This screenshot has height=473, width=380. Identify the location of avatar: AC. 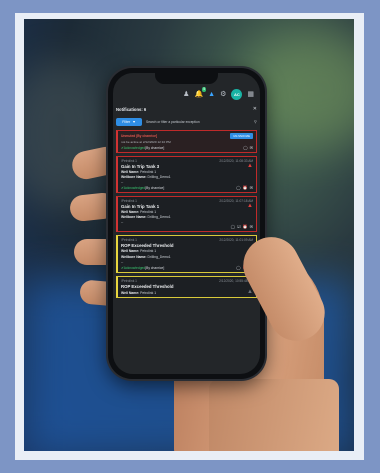
(237, 94).